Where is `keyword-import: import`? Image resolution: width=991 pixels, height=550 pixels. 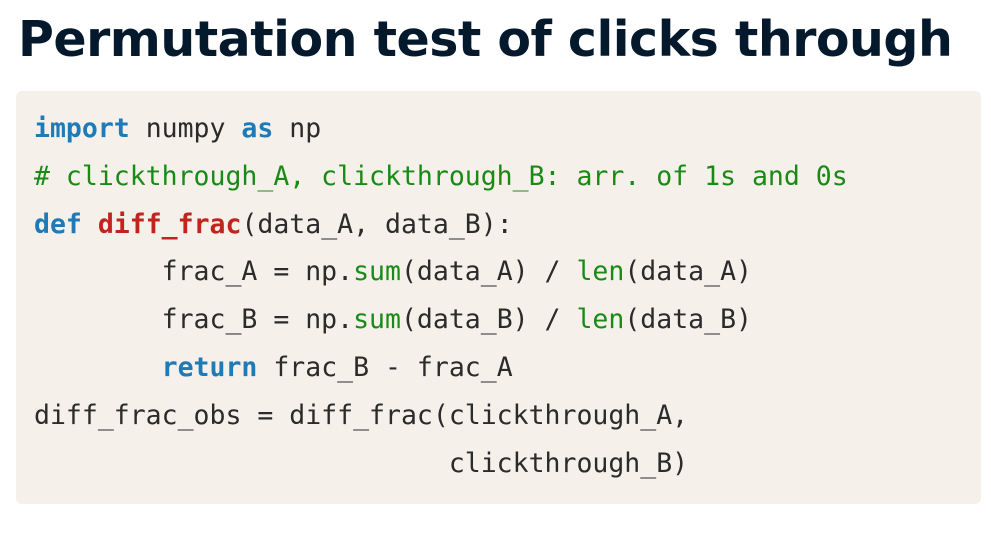
keyword-import: import is located at coordinates (82, 128).